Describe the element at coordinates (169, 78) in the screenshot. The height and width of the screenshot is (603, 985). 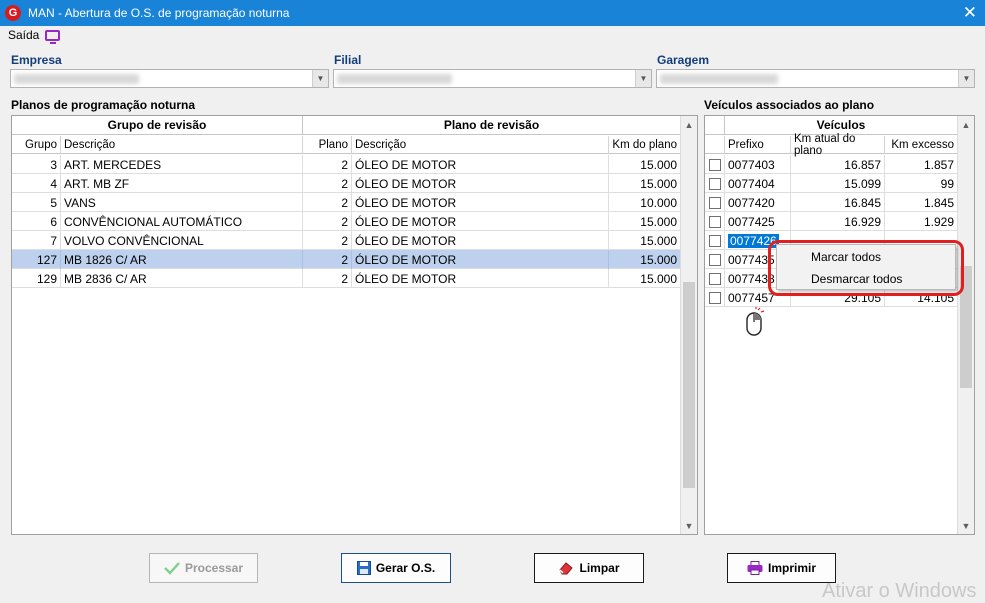
I see `empresa-select: ▼` at that location.